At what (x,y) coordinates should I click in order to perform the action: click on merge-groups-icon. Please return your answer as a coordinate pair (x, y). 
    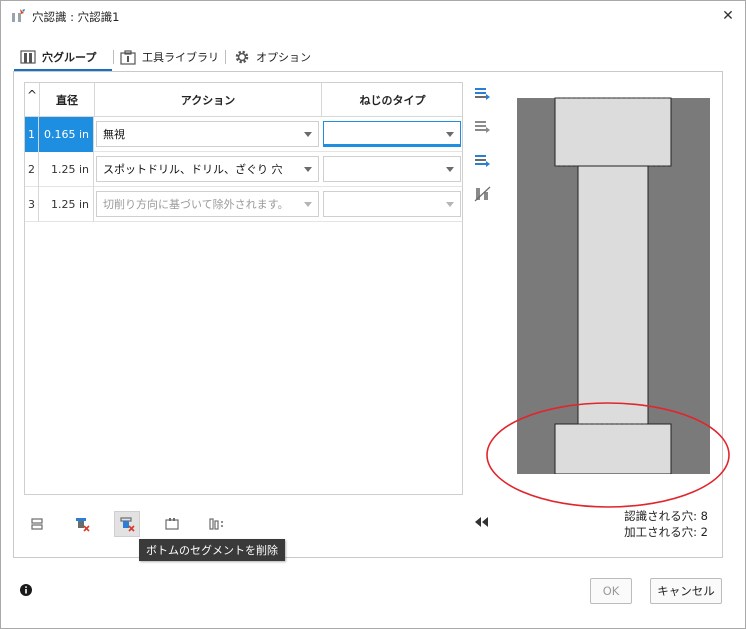
    Looking at the image, I should click on (482, 94).